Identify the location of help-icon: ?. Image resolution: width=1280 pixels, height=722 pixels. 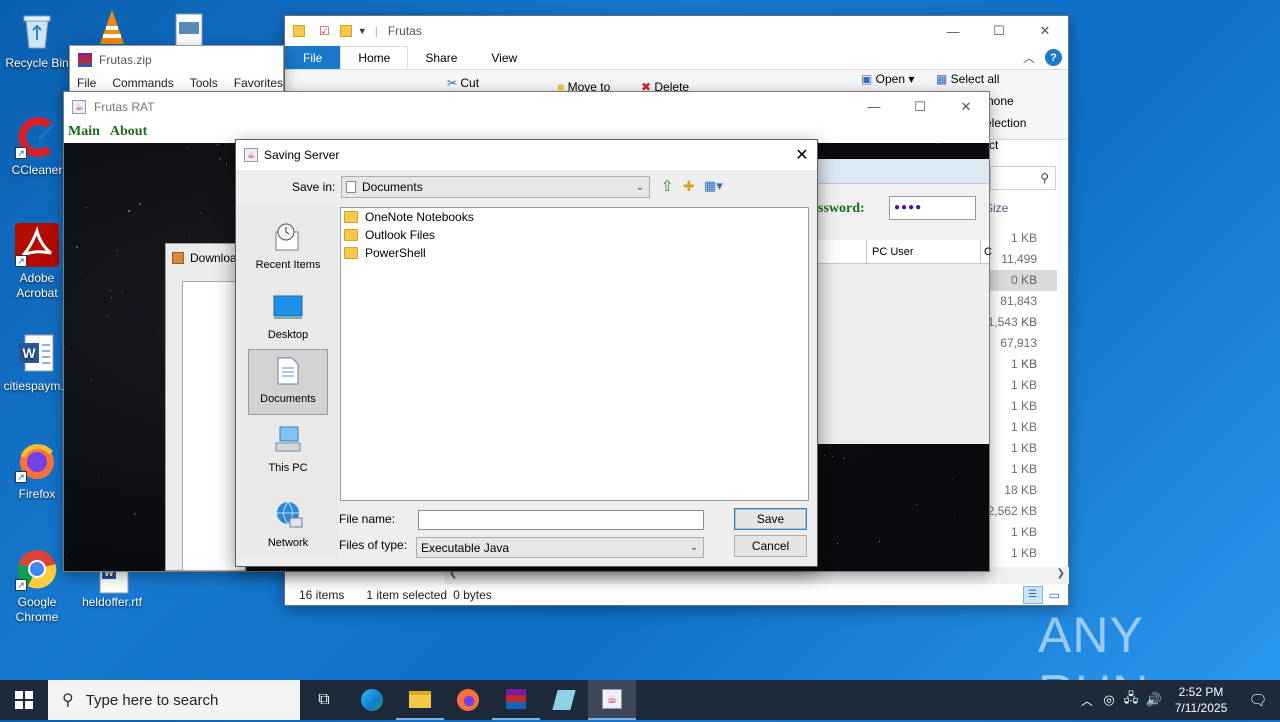
(1053, 57).